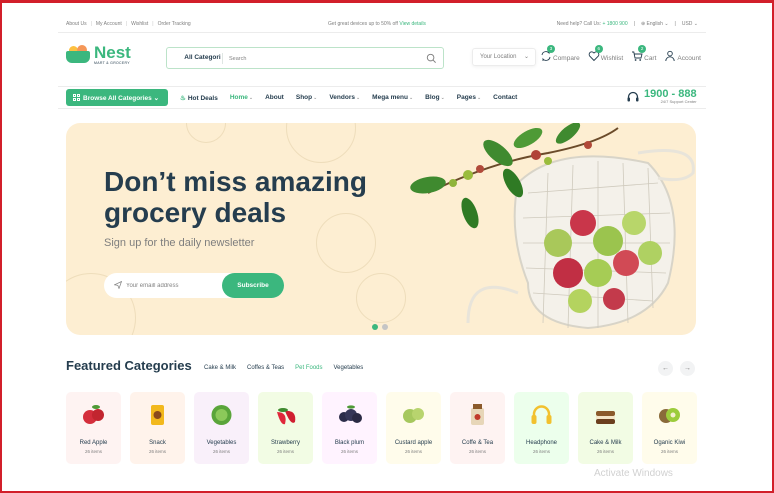 This screenshot has width=774, height=493. I want to click on cart-label: Cart, so click(650, 58).